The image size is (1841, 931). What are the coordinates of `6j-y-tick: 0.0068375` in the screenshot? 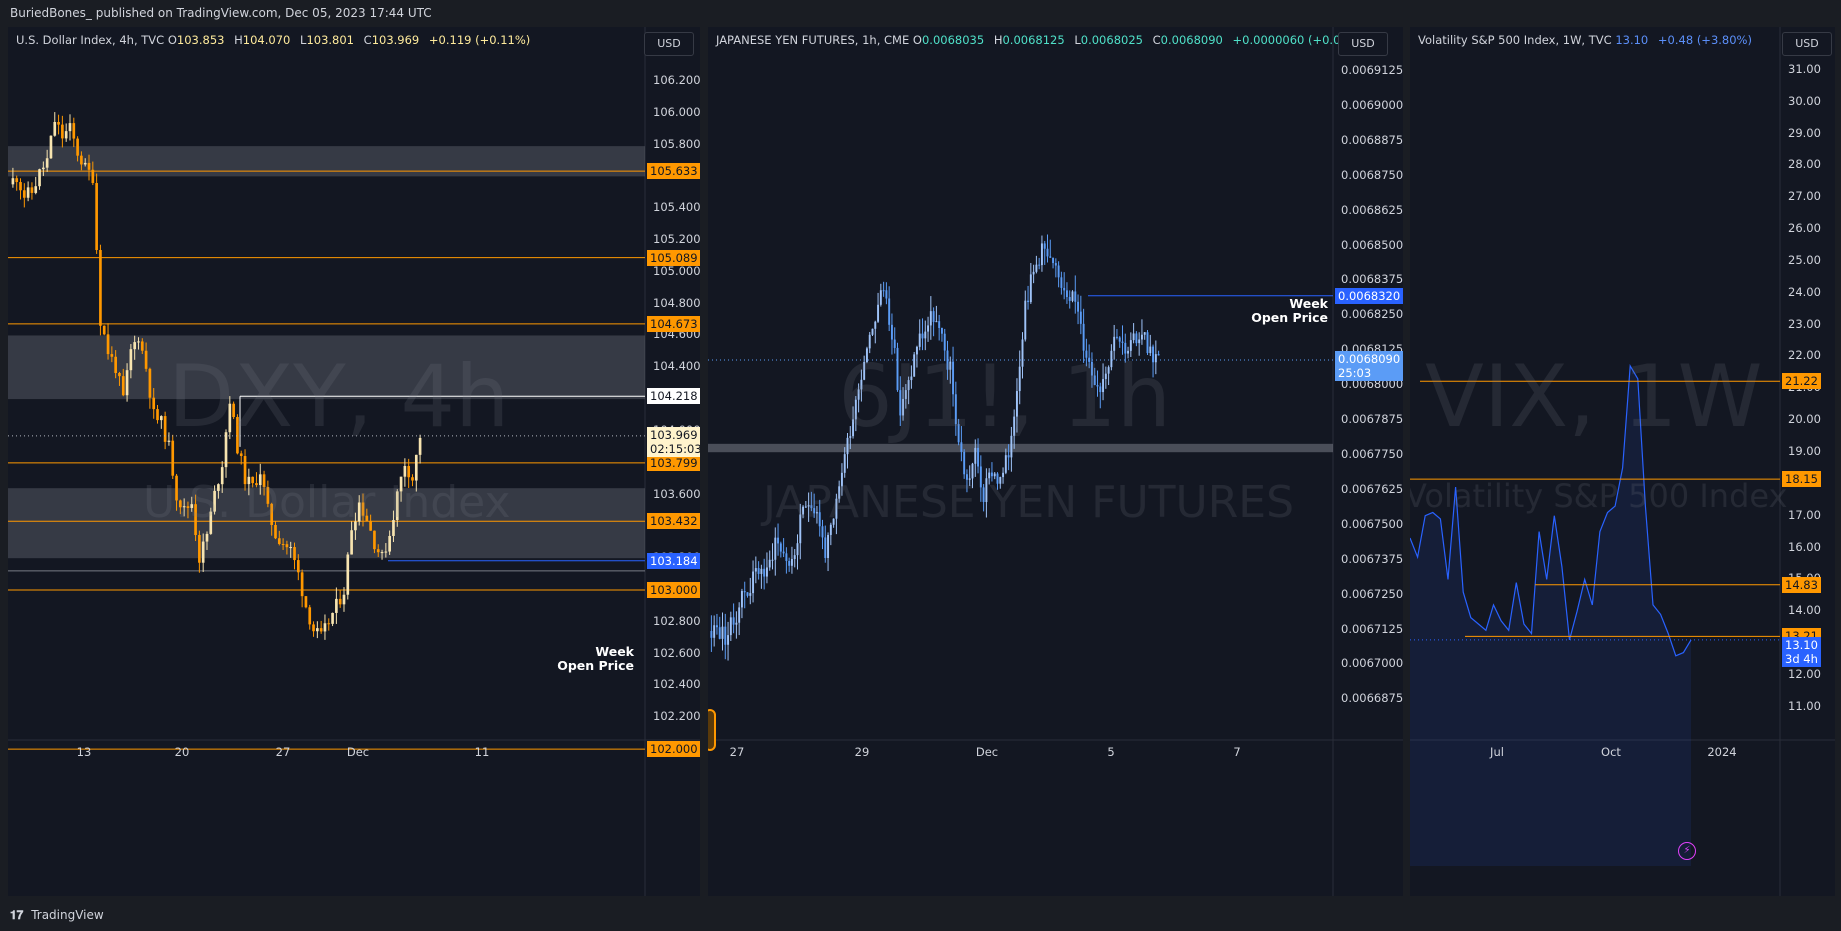 It's located at (1372, 279).